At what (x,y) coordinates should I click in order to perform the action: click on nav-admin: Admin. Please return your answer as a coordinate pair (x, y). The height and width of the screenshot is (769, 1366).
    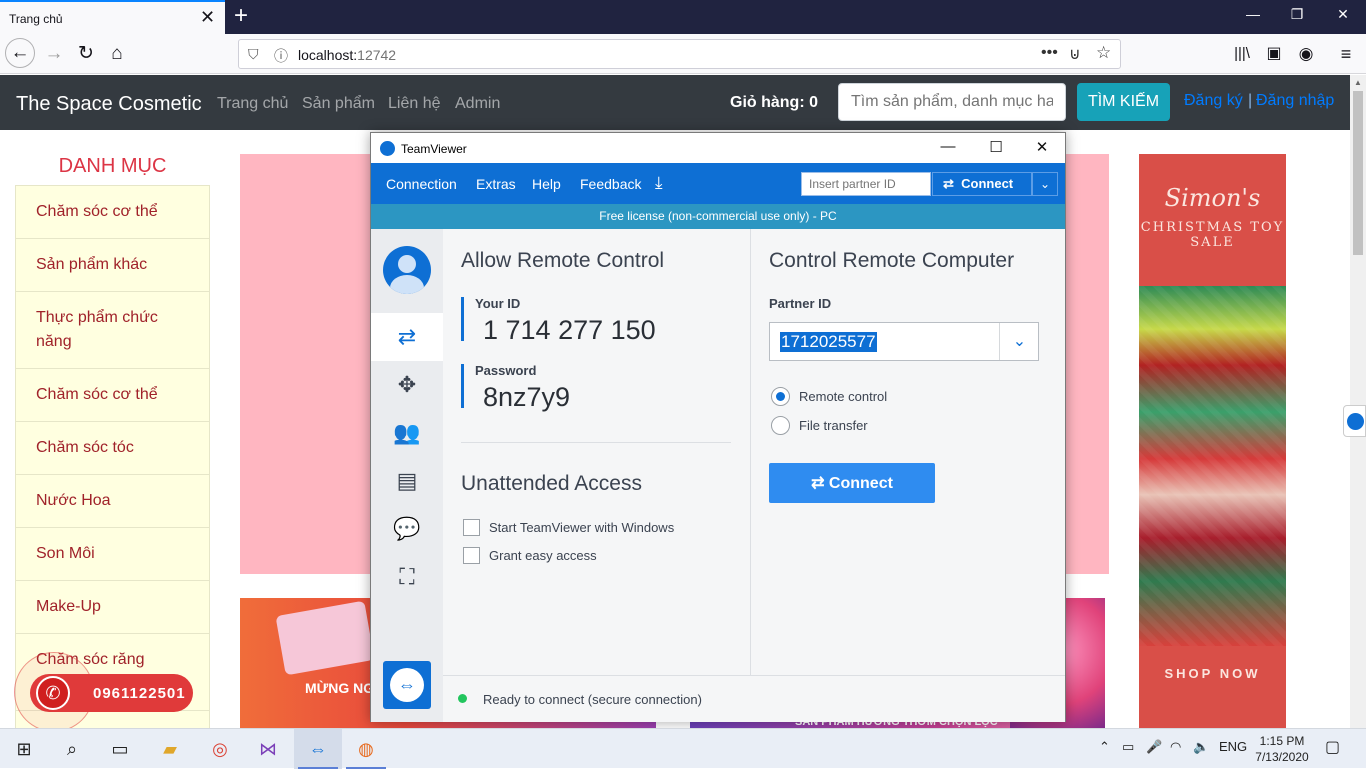
    Looking at the image, I should click on (477, 104).